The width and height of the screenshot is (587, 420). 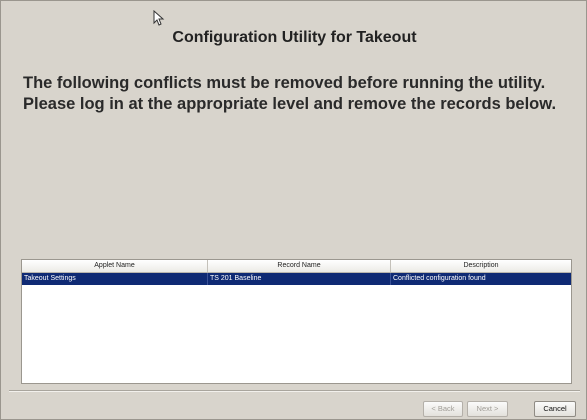 I want to click on mouse-pointer-icon, so click(x=159, y=18).